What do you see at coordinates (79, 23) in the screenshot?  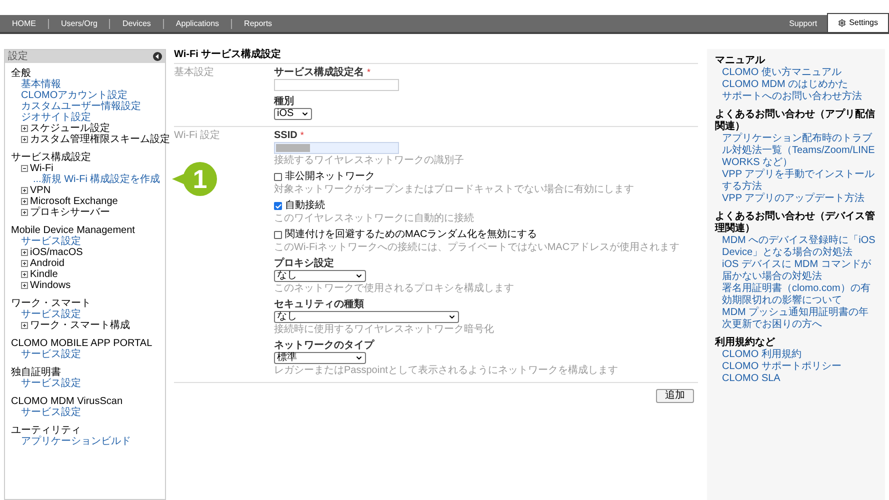 I see `nav-tab: Users/Org` at bounding box center [79, 23].